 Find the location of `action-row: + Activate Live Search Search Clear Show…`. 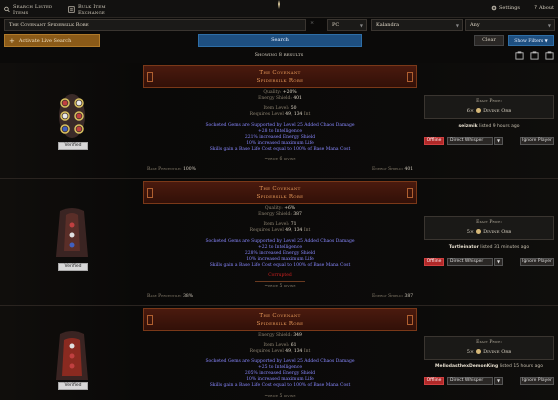

action-row: + Activate Live Search Search Clear Show… is located at coordinates (279, 40).